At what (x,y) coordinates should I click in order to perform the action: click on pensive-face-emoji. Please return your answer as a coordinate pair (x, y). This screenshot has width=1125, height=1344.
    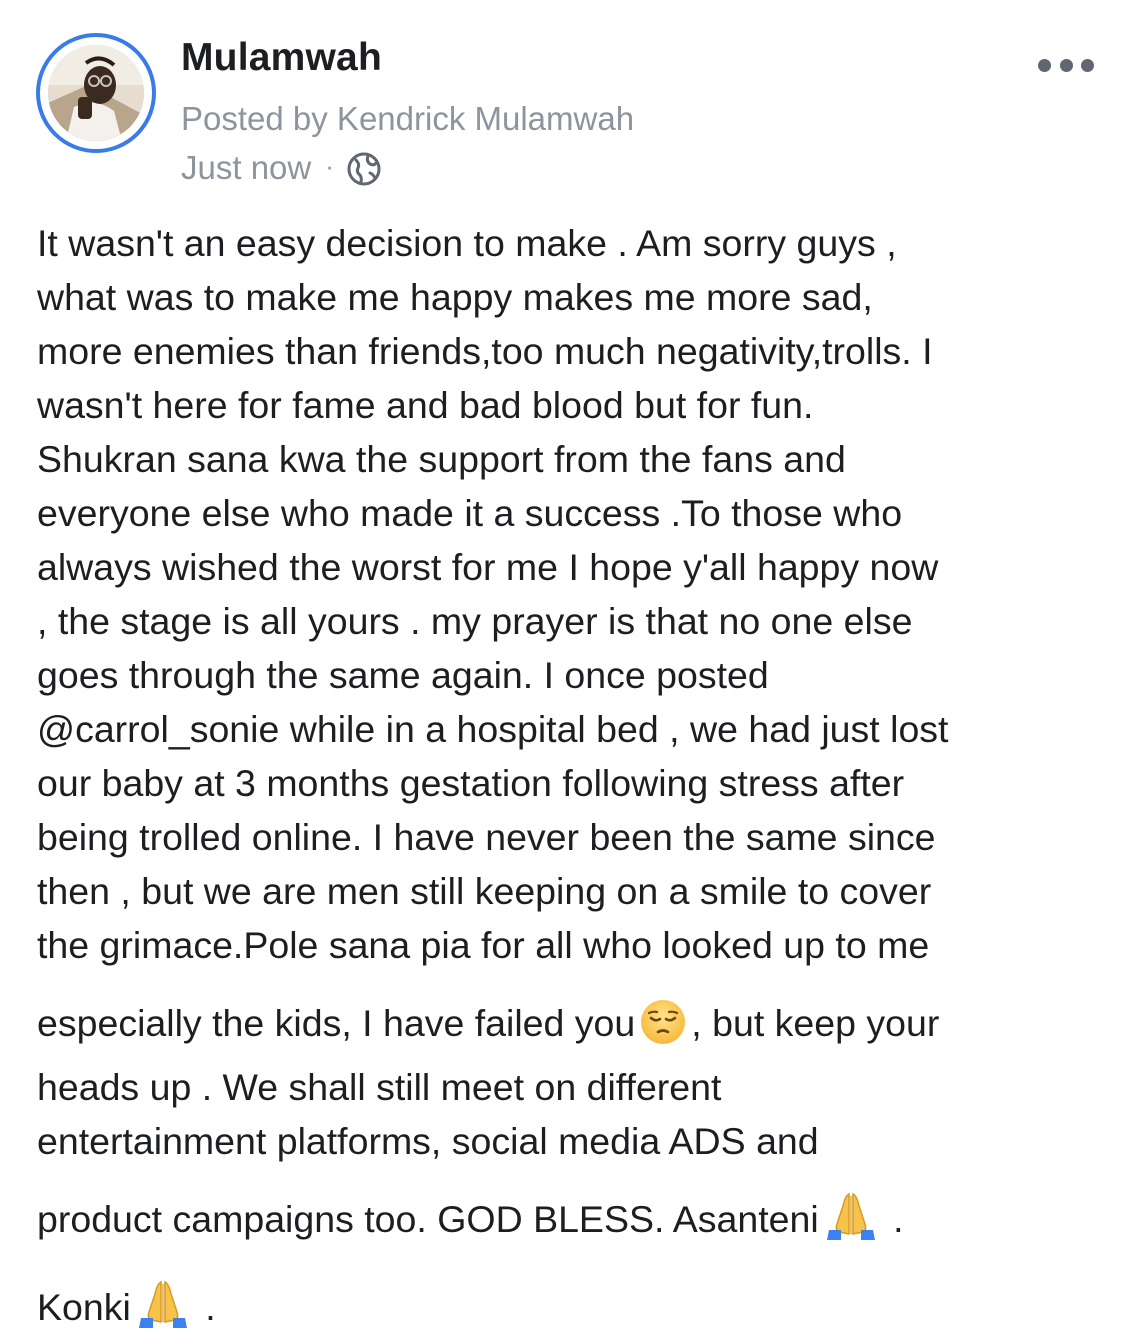
    Looking at the image, I should click on (663, 1029).